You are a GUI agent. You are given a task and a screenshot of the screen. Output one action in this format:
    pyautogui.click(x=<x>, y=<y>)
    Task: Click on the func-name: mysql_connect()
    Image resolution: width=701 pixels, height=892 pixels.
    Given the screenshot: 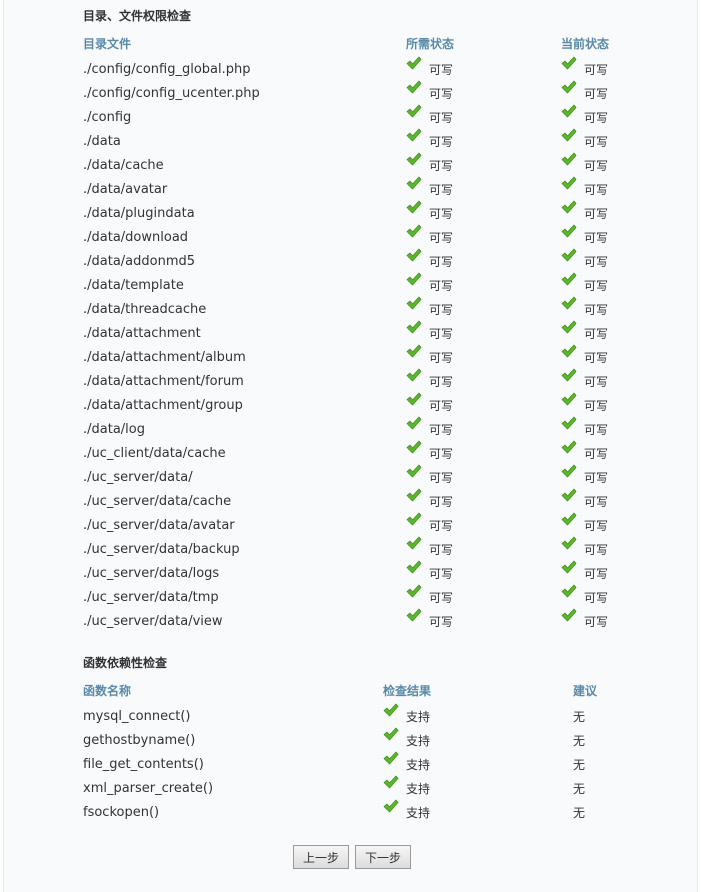 What is the action you would take?
    pyautogui.click(x=137, y=716)
    